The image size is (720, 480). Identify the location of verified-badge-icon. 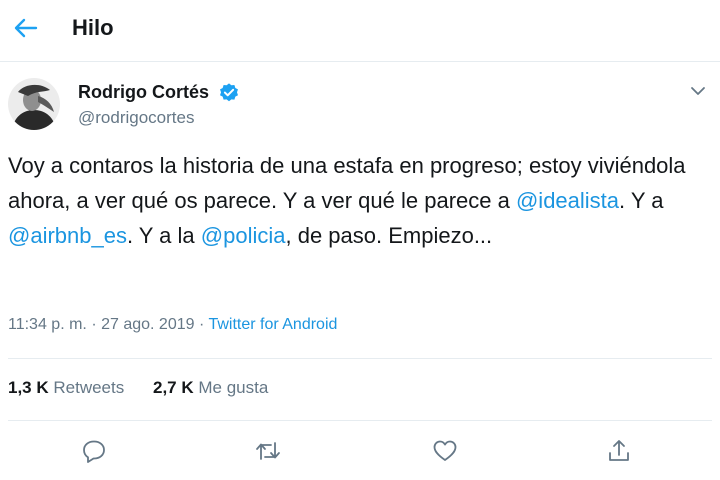
(229, 92).